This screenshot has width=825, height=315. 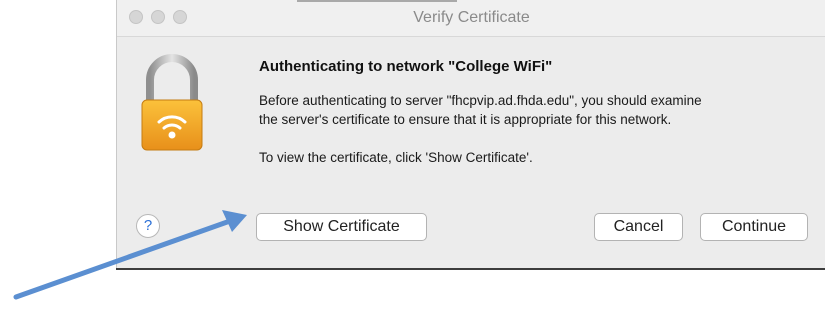 What do you see at coordinates (130, 255) in the screenshot?
I see `annotation-arrow-icon` at bounding box center [130, 255].